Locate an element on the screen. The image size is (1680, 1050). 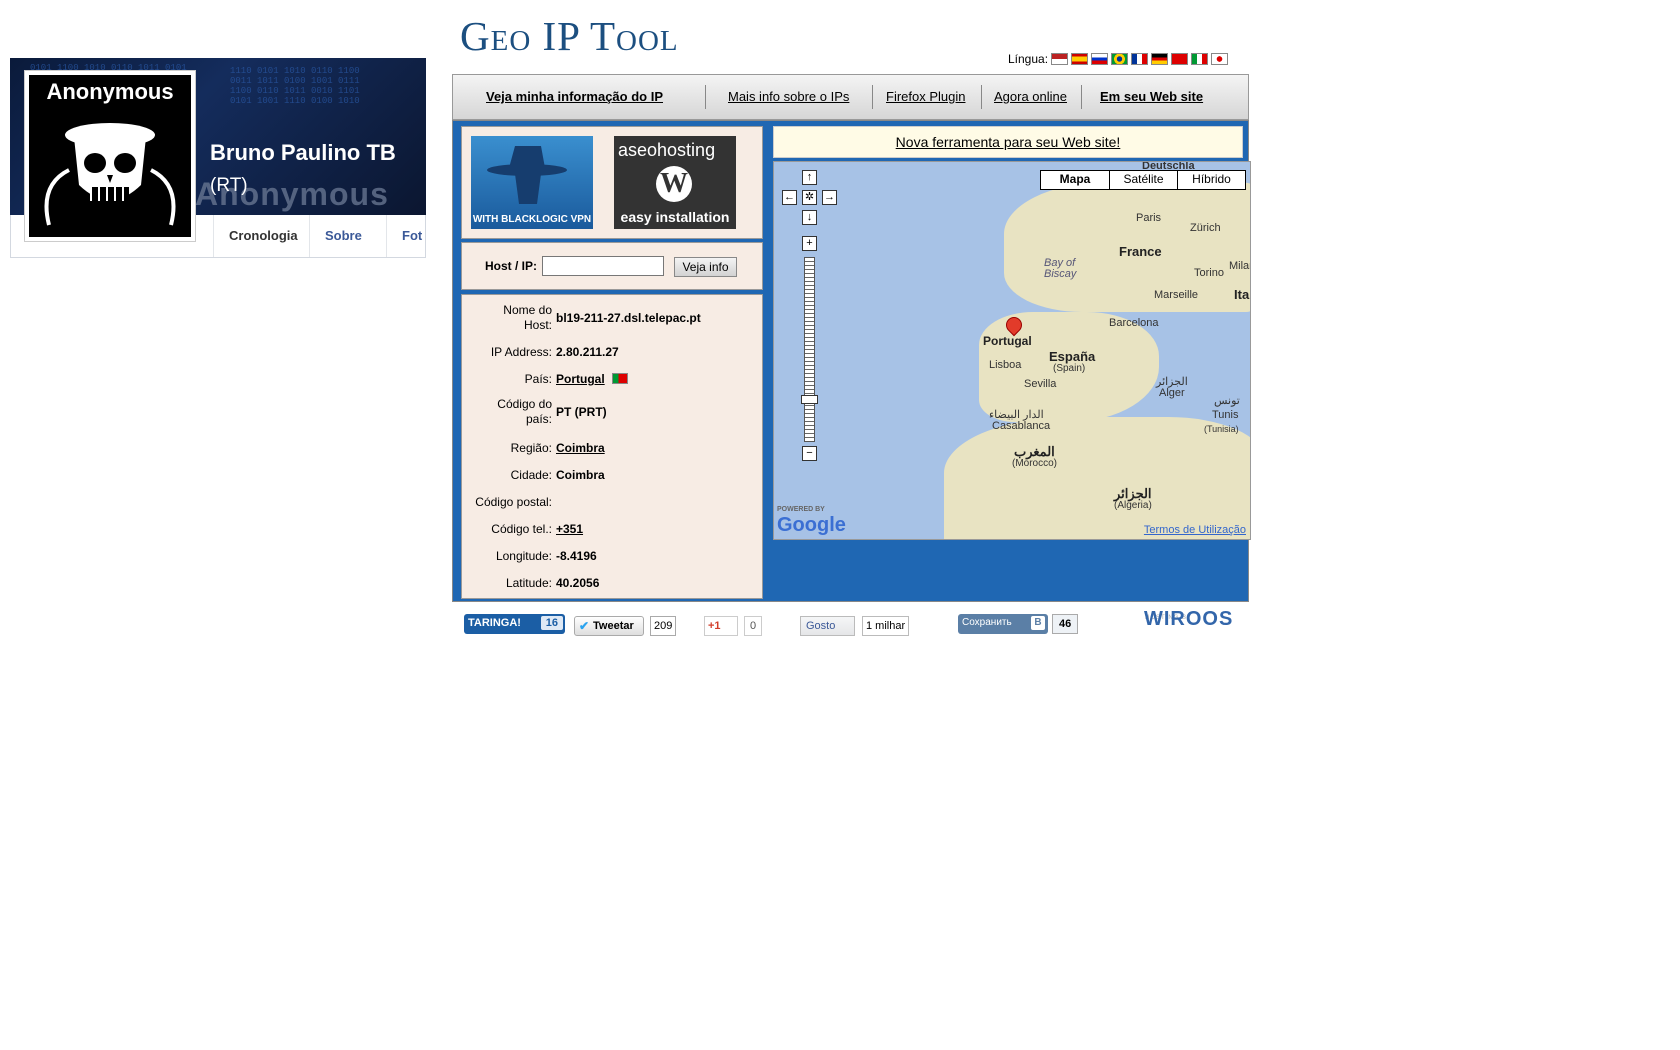
map-label: Paris is located at coordinates (1149, 218).